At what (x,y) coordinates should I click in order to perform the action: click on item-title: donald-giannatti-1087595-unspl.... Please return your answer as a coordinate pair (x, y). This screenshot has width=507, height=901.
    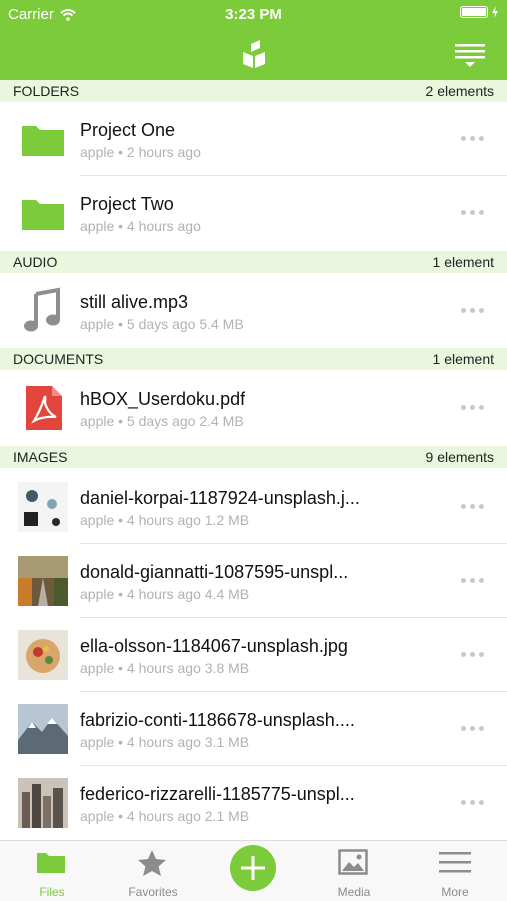
    Looking at the image, I should click on (214, 572).